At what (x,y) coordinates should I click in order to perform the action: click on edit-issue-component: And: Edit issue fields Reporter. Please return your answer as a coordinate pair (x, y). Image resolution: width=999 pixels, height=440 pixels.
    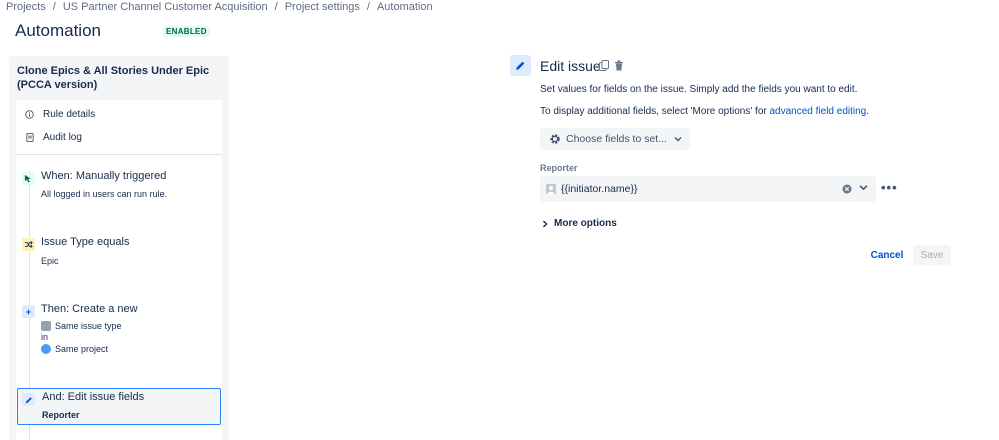
    Looking at the image, I should click on (119, 406).